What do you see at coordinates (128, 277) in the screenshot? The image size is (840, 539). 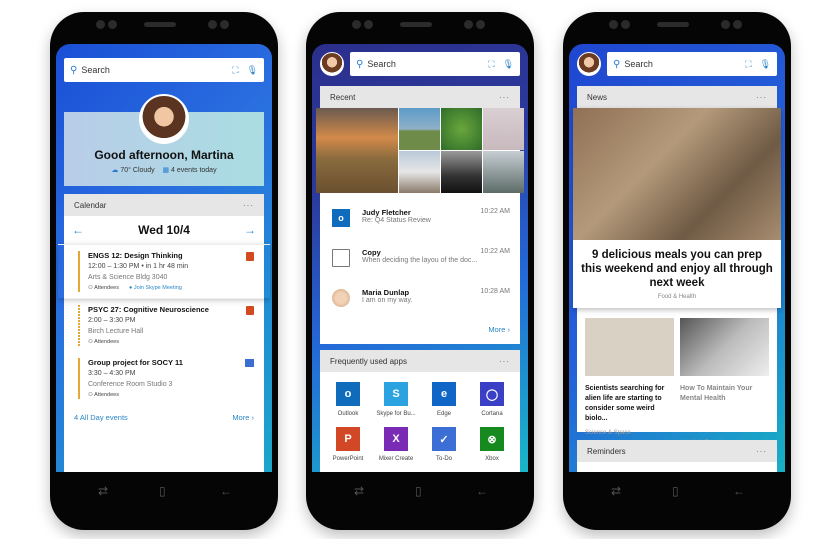 I see `event-location: Arts & Science Bldg 3040` at bounding box center [128, 277].